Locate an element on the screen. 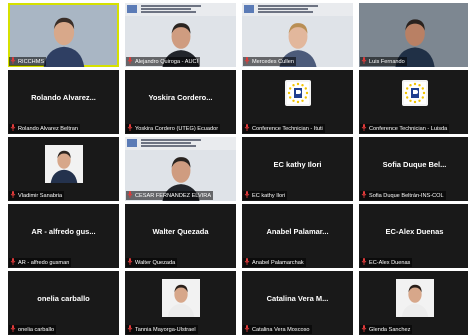  participant-name-label: Mercedes Cullen is located at coordinates (269, 61).